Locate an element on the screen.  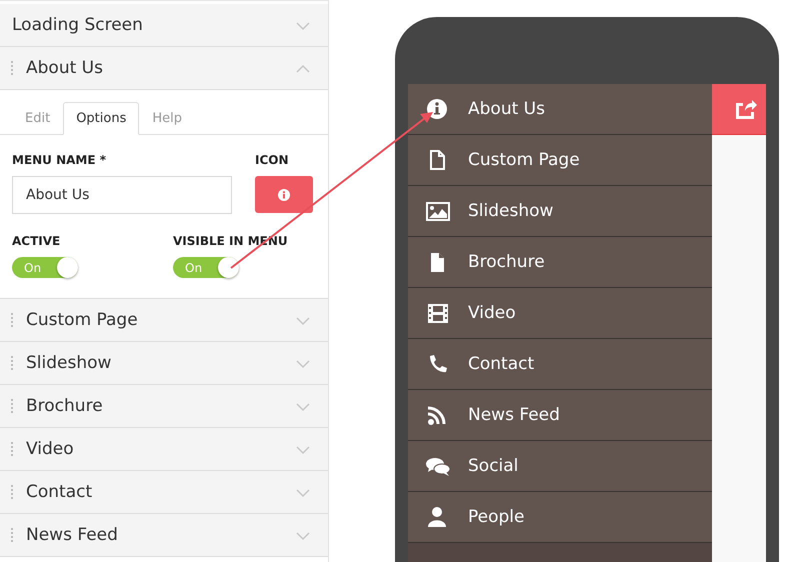
accordion-header: Contact is located at coordinates (164, 492).